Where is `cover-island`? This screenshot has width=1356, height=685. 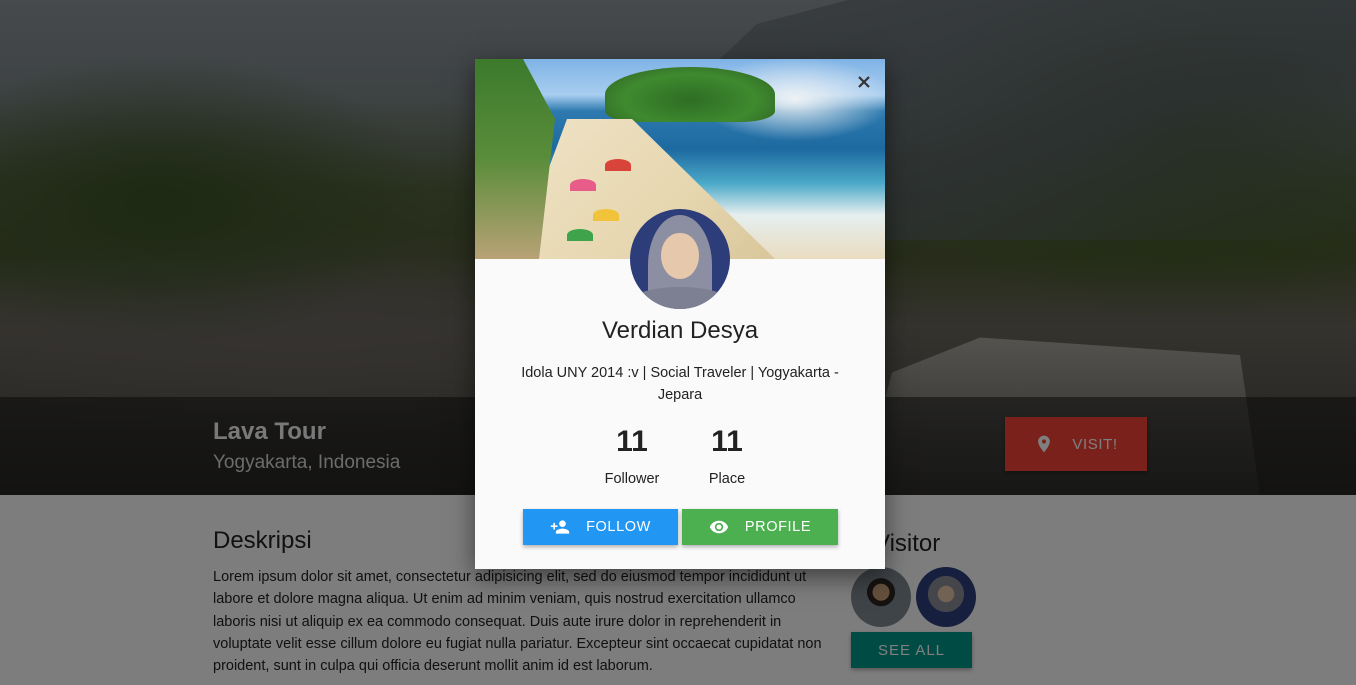
cover-island is located at coordinates (690, 94).